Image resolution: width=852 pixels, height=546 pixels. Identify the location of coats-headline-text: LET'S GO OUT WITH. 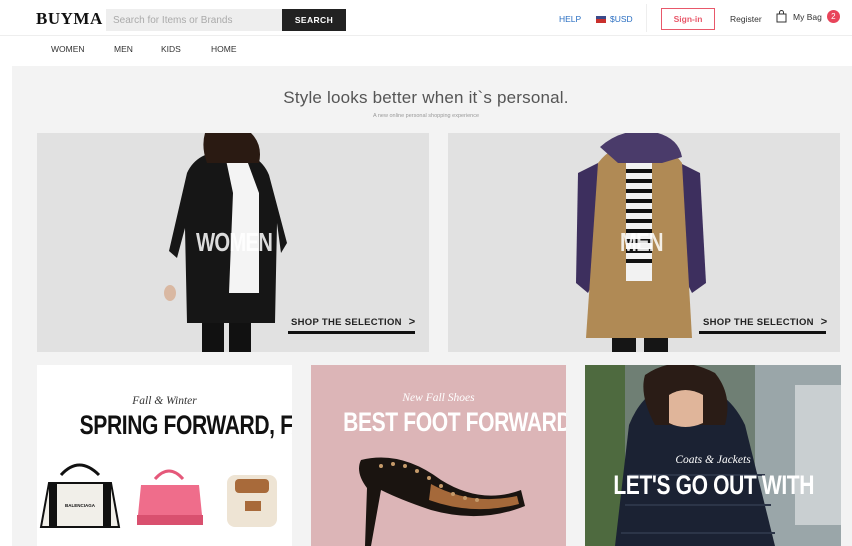
(714, 485).